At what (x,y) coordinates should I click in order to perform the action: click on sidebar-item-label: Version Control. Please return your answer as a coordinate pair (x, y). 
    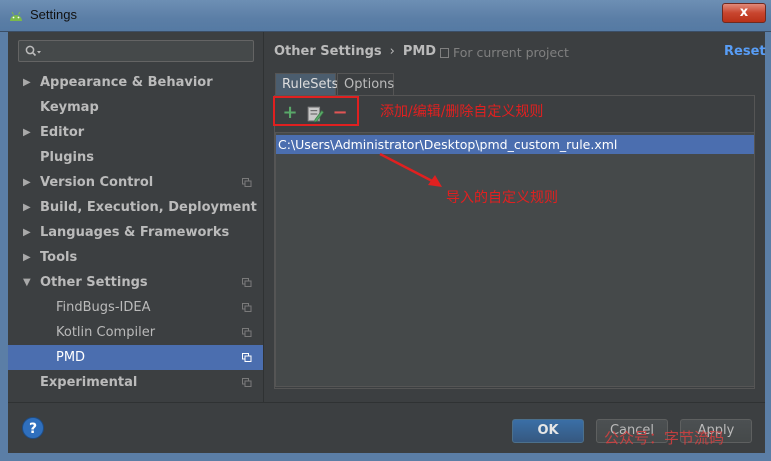
    Looking at the image, I should click on (97, 182).